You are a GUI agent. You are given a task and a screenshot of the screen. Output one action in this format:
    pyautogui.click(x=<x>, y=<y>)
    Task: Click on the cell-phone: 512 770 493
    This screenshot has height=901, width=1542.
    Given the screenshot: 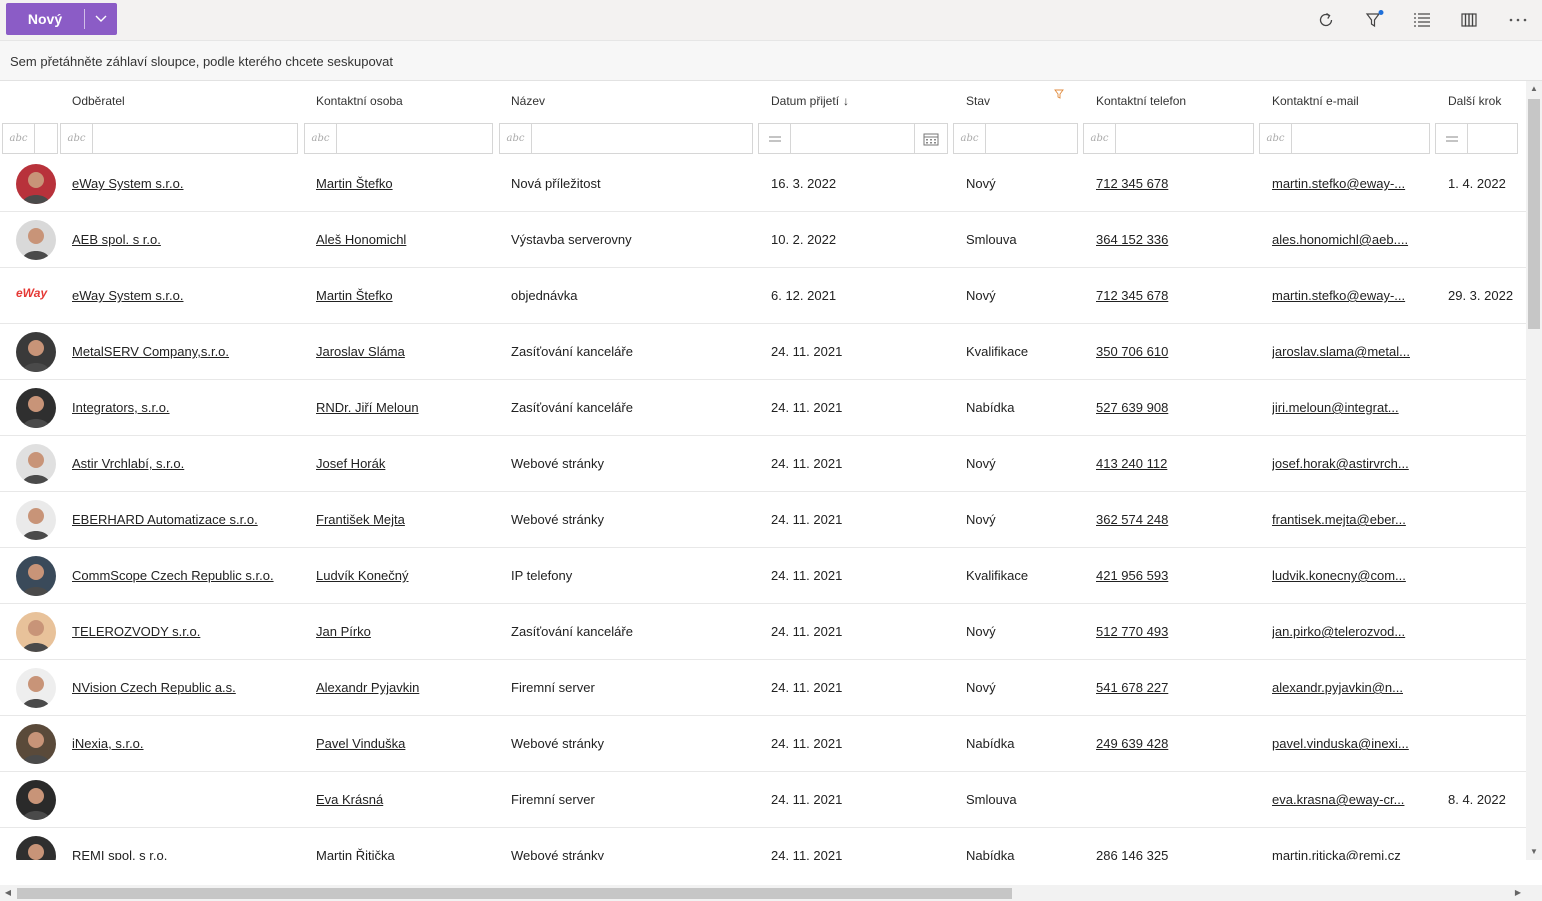 What is the action you would take?
    pyautogui.click(x=1176, y=631)
    